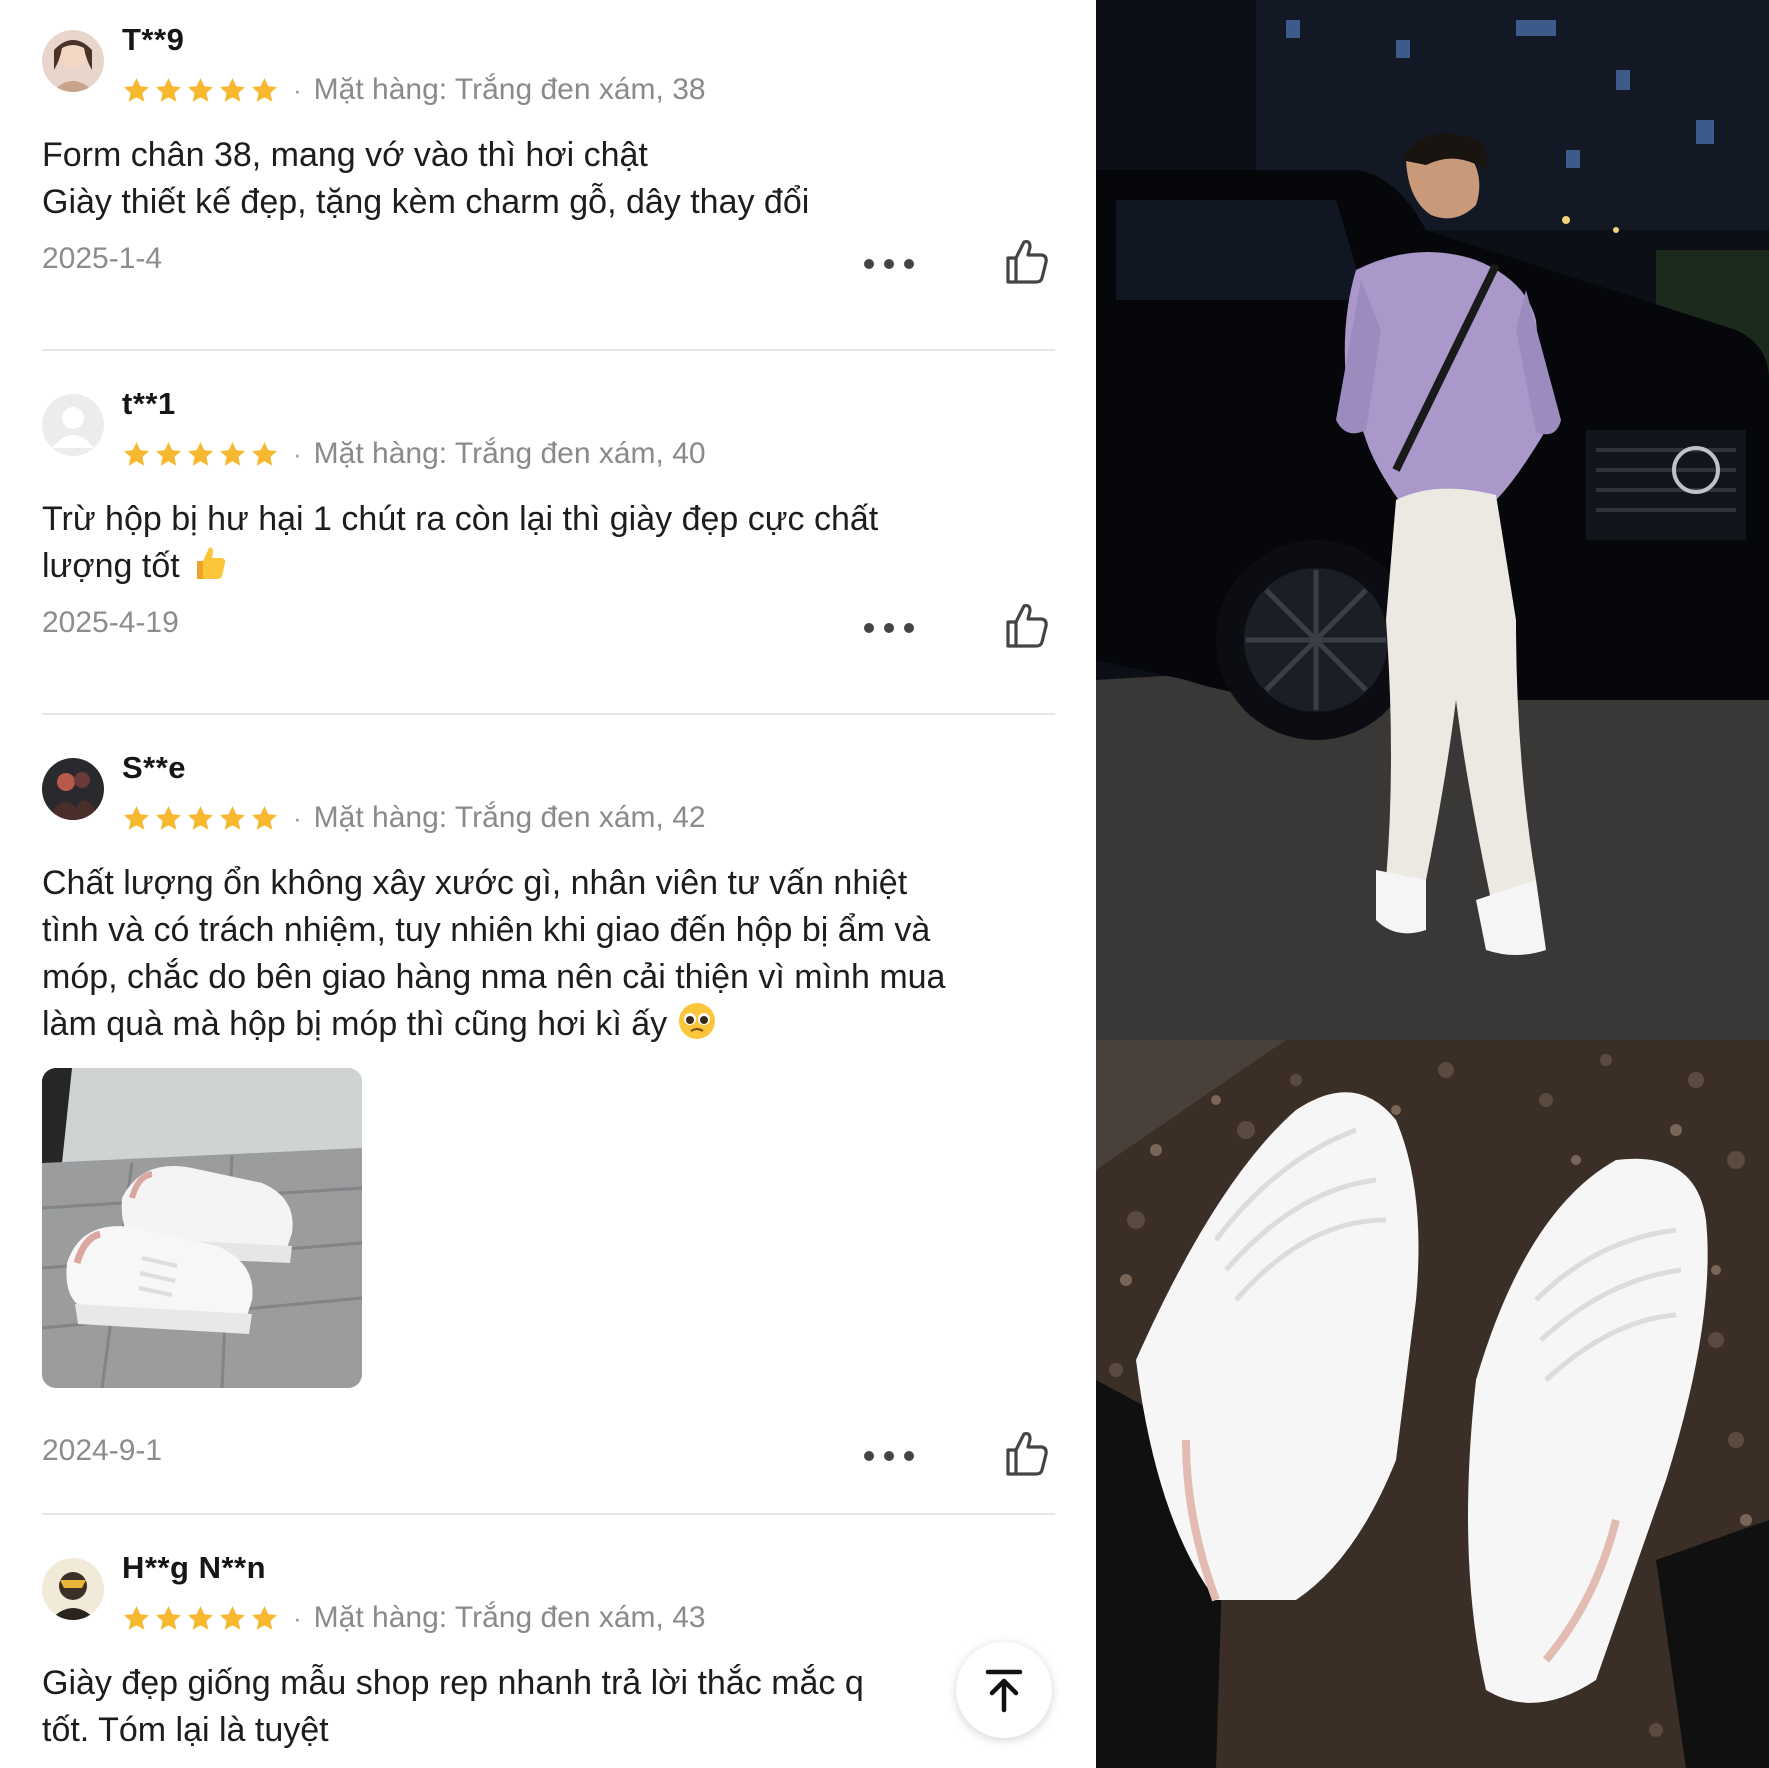  I want to click on thumbs-up-emoji, so click(209, 563).